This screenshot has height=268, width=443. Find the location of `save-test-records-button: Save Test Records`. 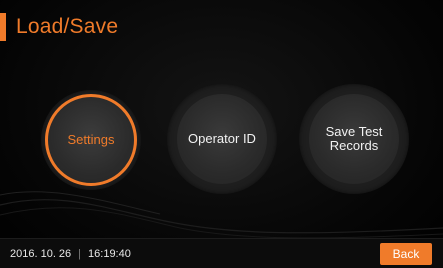

save-test-records-button: Save Test Records is located at coordinates (354, 139).